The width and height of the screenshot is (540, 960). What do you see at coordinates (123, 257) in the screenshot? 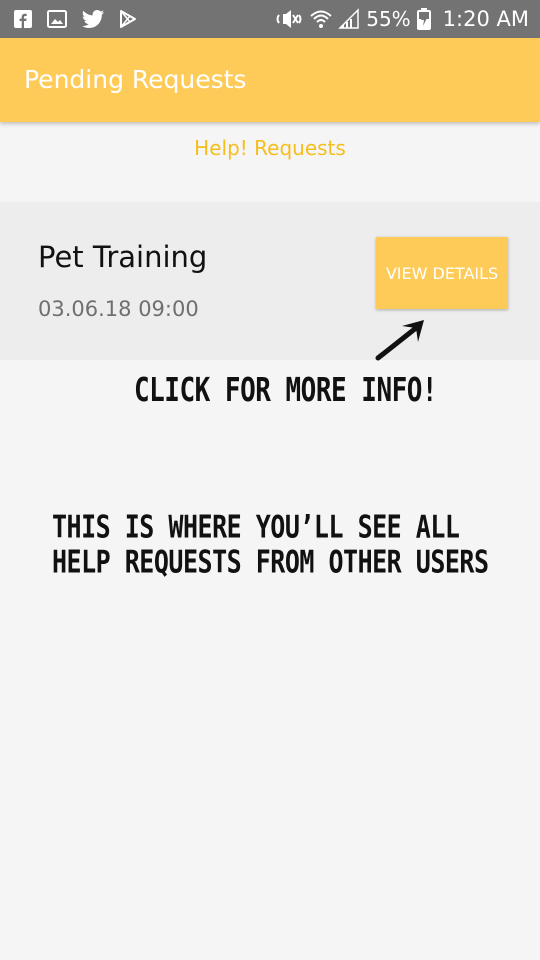
I see `request-title: Pet Training` at bounding box center [123, 257].